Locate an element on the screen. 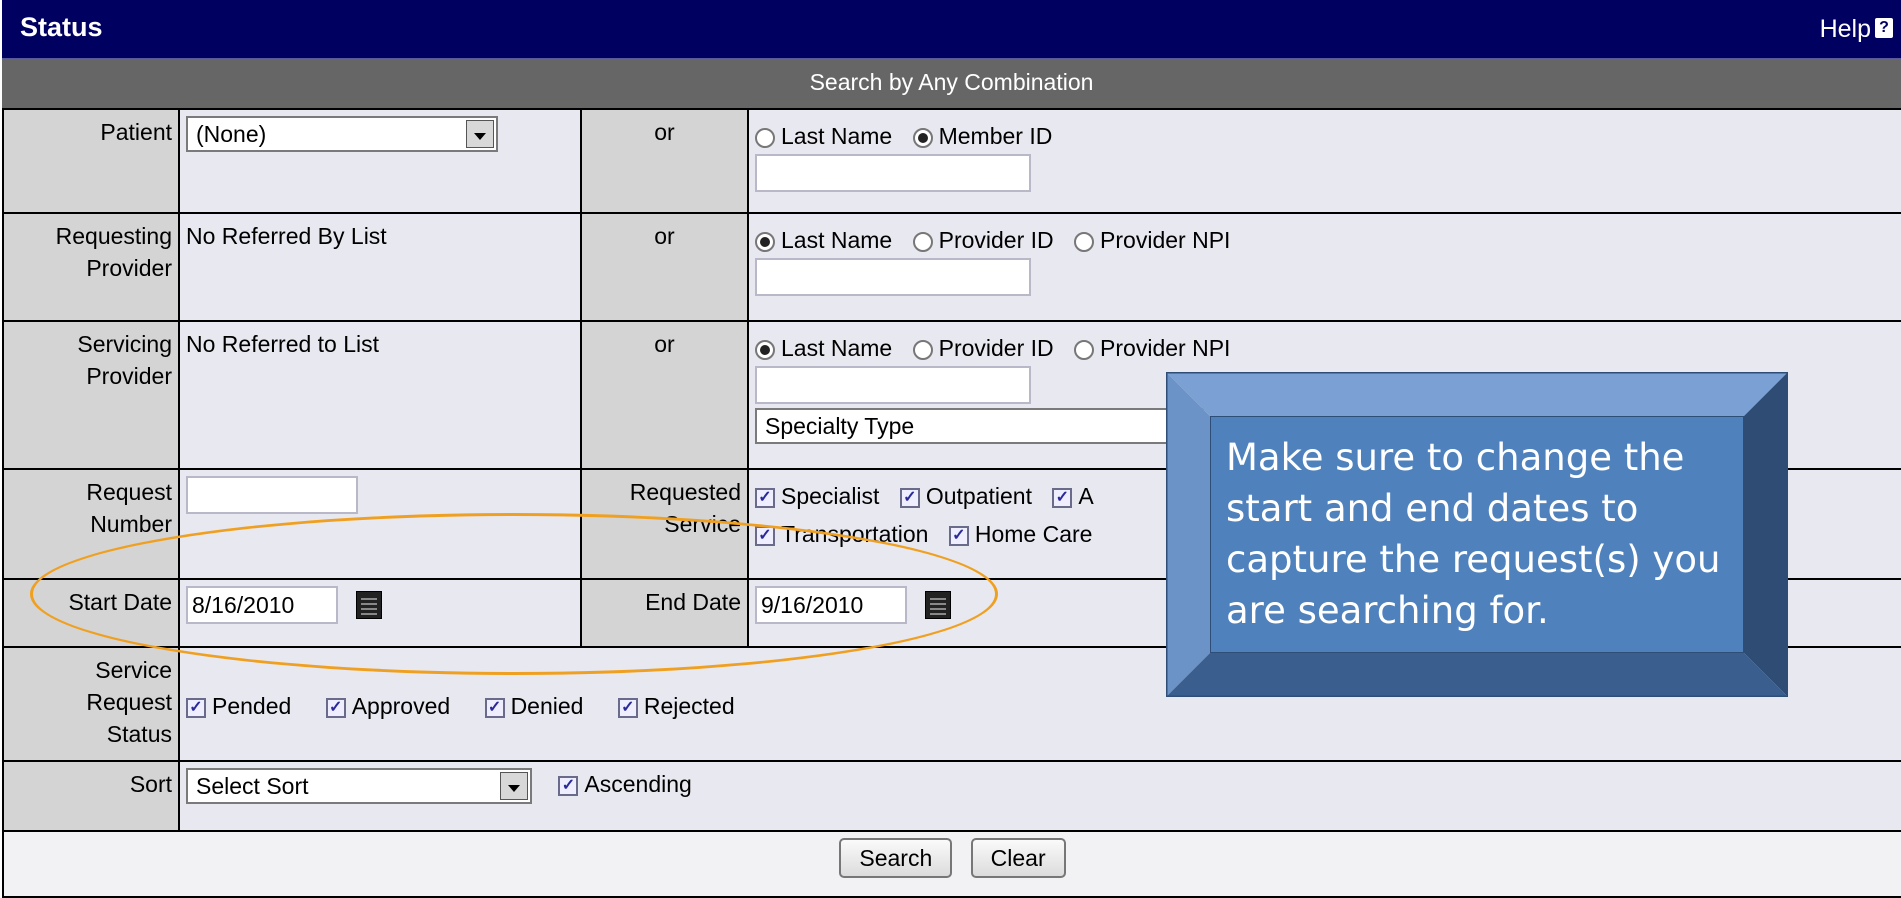 This screenshot has width=1901, height=898. patient-select-value: (None) is located at coordinates (231, 134).